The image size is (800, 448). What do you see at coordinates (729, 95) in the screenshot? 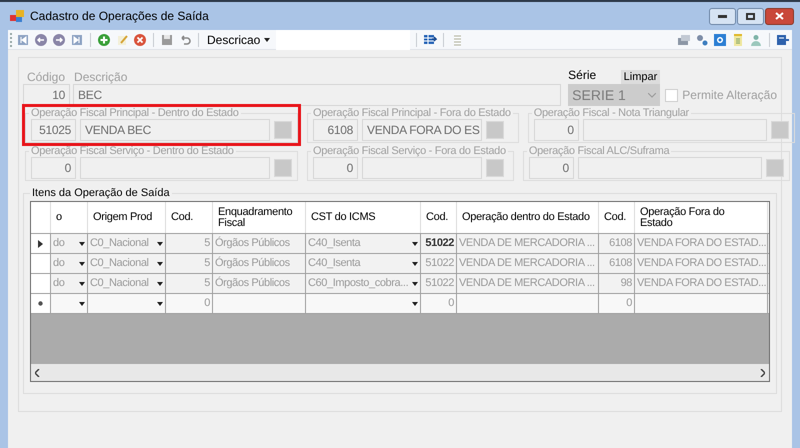
I see `checkbox-label: Permite Alteração` at bounding box center [729, 95].